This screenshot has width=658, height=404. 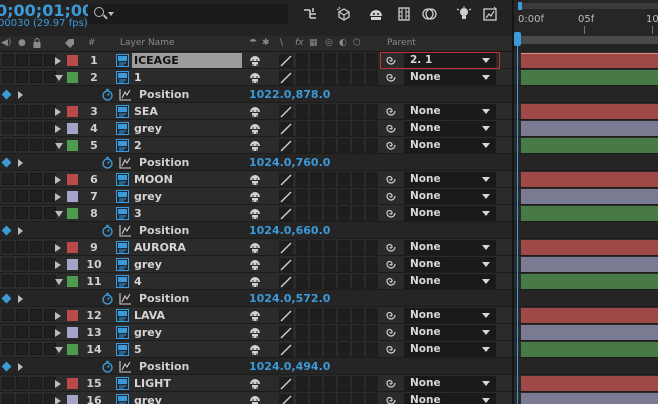 What do you see at coordinates (289, 230) in the screenshot?
I see `property-value: 1024.0,660.0` at bounding box center [289, 230].